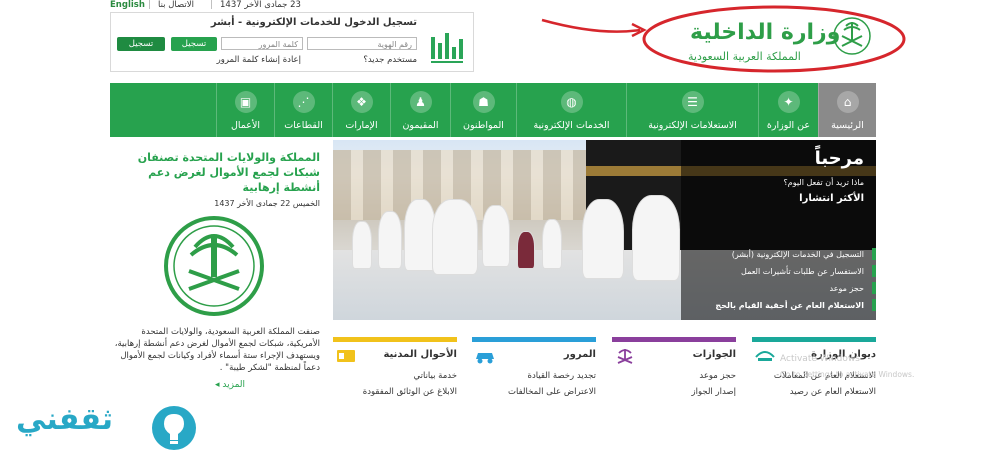 This screenshot has width=982, height=469. Describe the element at coordinates (788, 102) in the screenshot. I see `emblem-icon: ✦` at that location.